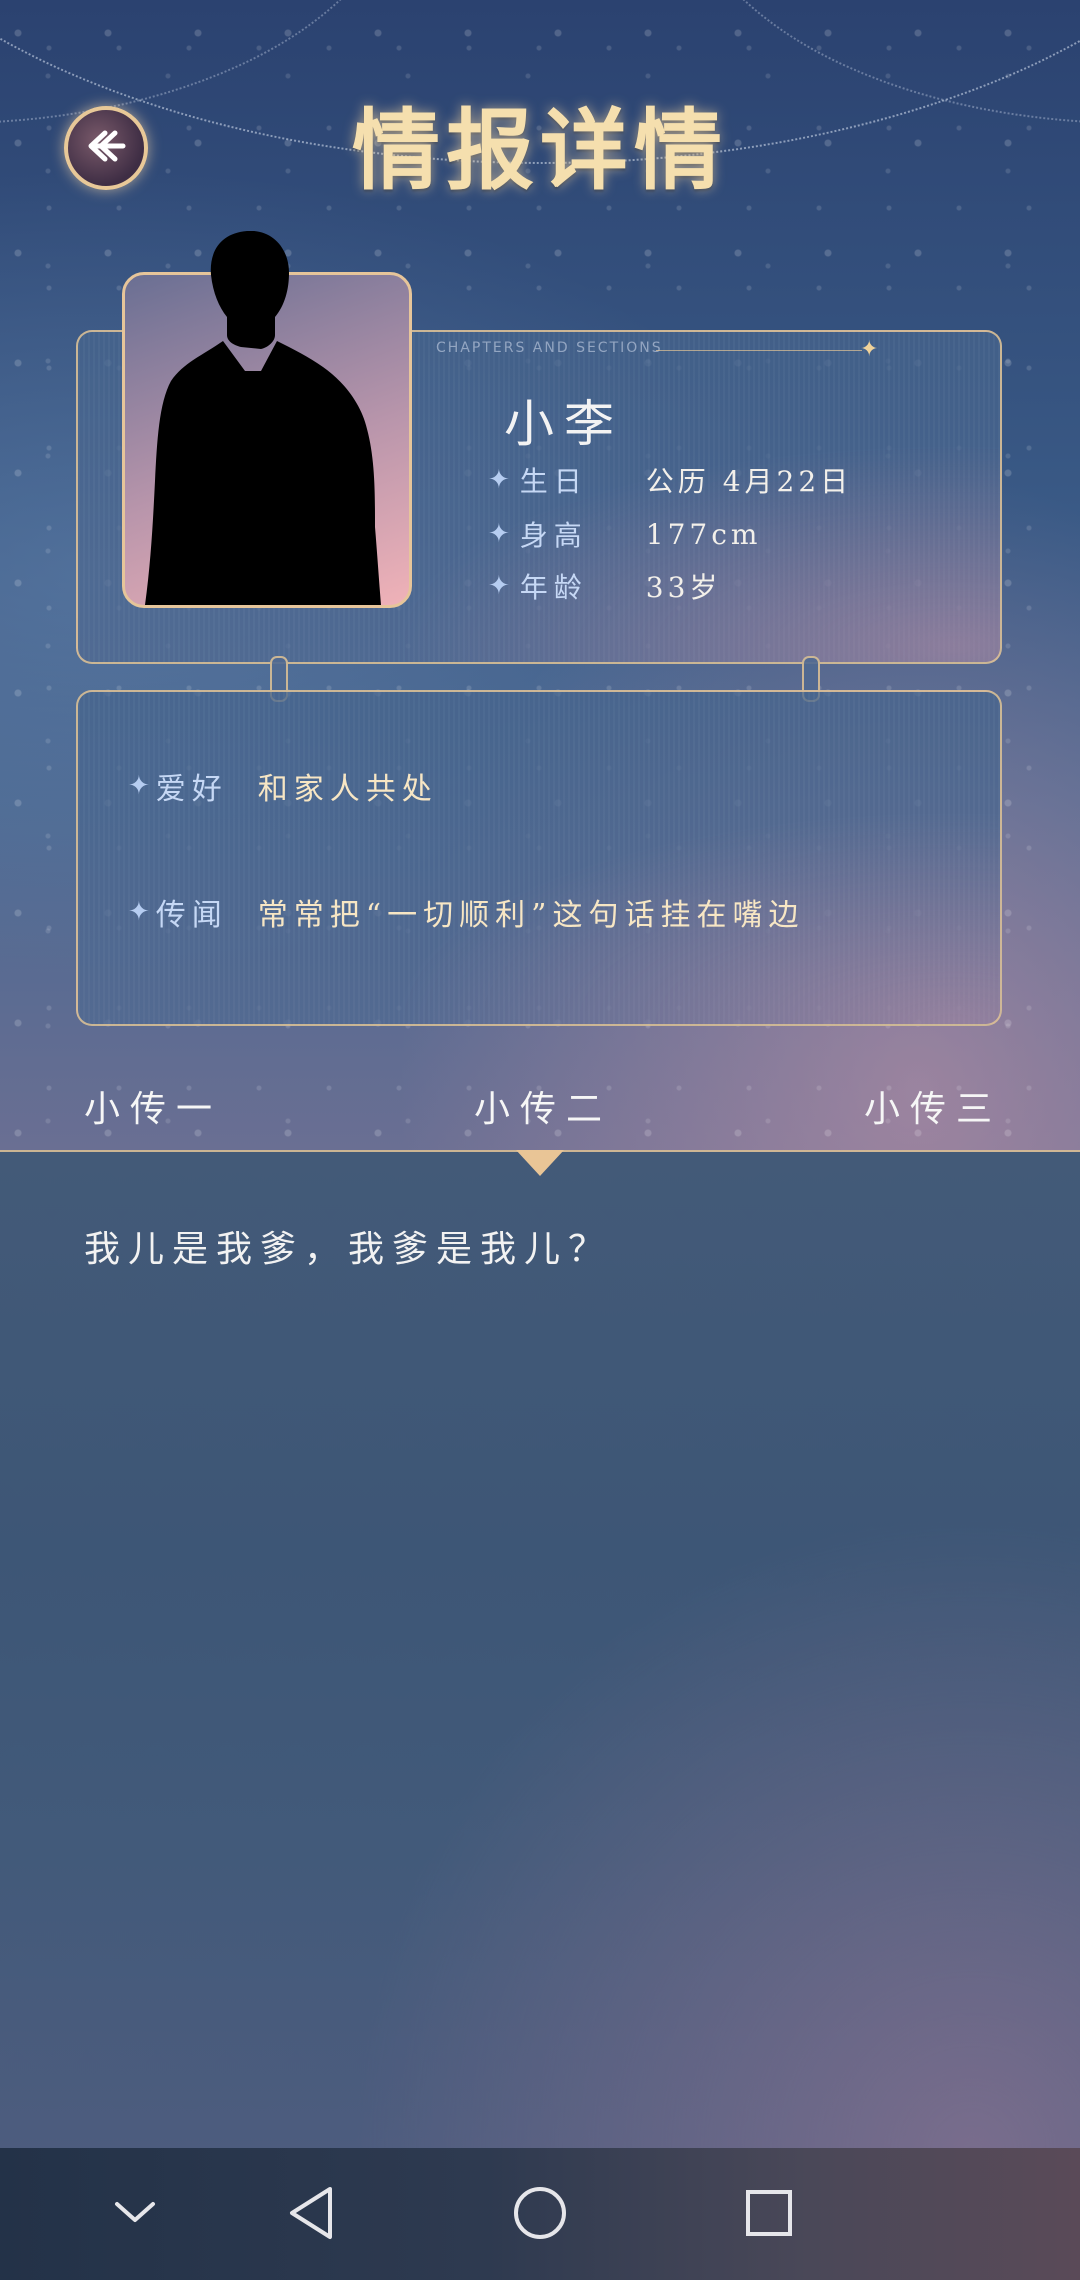  I want to click on story-text: 我儿是我爹，我爹是我儿？, so click(348, 1249).